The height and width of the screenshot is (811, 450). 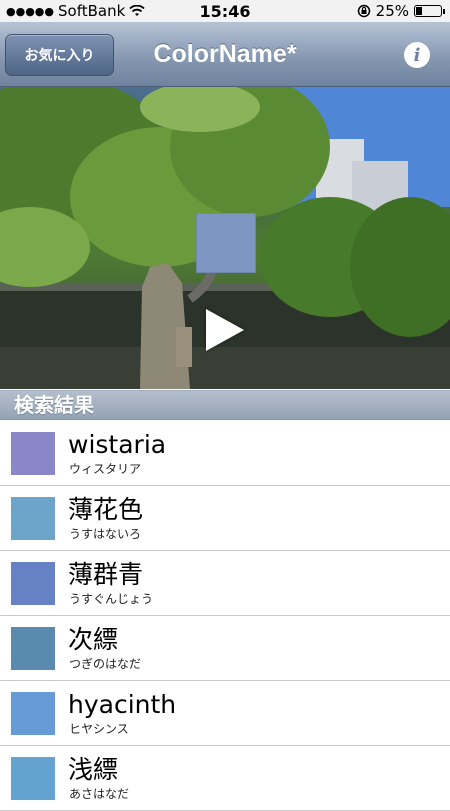 I want to click on list-item: 次縹 つぎのはなだ, so click(x=225, y=648).